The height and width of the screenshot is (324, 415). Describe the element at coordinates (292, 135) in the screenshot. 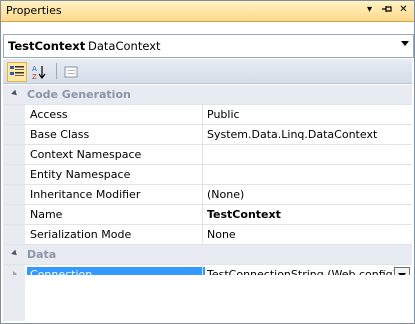

I see `property-value: System.Data.Linq.DataContext` at that location.